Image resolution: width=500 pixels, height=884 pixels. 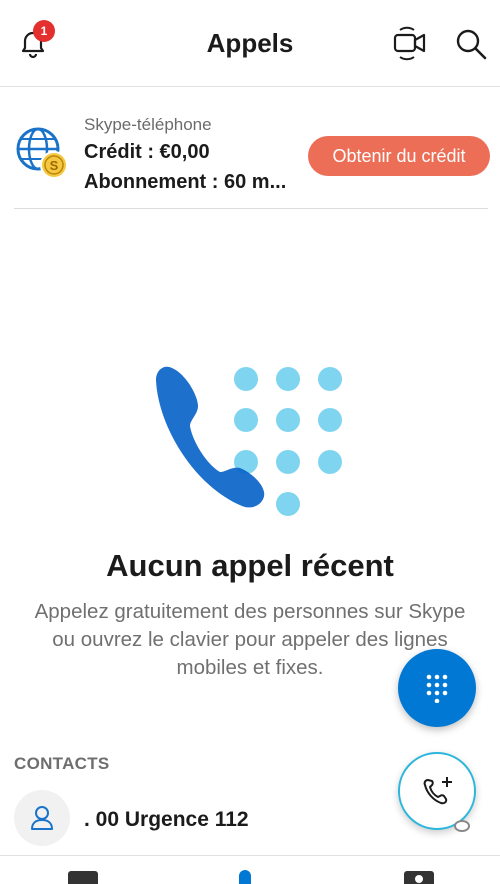 I want to click on contacts-icon, so click(x=419, y=877).